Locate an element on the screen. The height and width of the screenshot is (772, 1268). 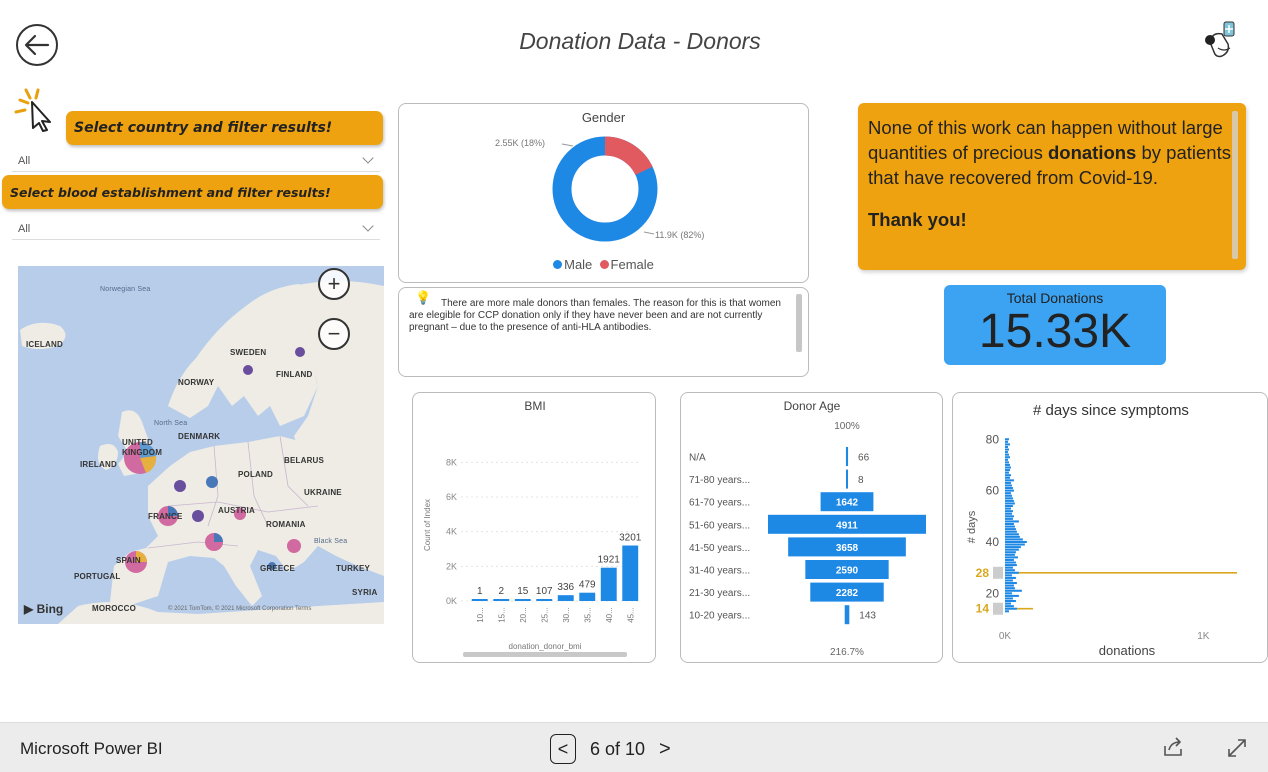
legend-male: Male is located at coordinates (578, 264).